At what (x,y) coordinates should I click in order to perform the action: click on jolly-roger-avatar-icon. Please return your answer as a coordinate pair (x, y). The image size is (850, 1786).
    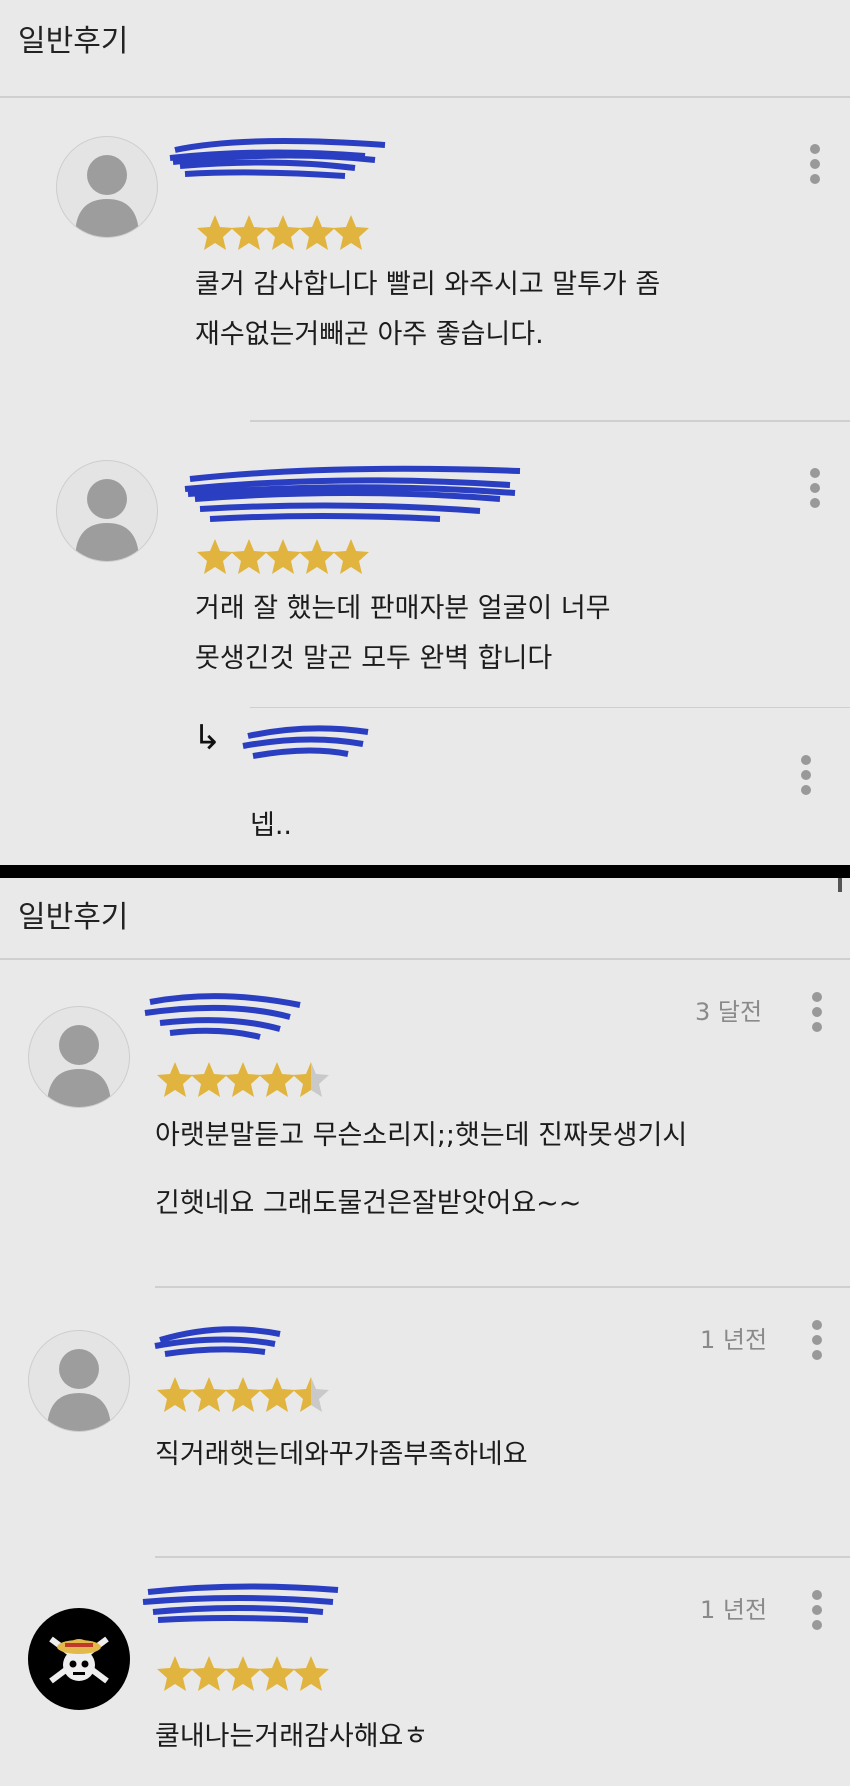
    Looking at the image, I should click on (79, 1659).